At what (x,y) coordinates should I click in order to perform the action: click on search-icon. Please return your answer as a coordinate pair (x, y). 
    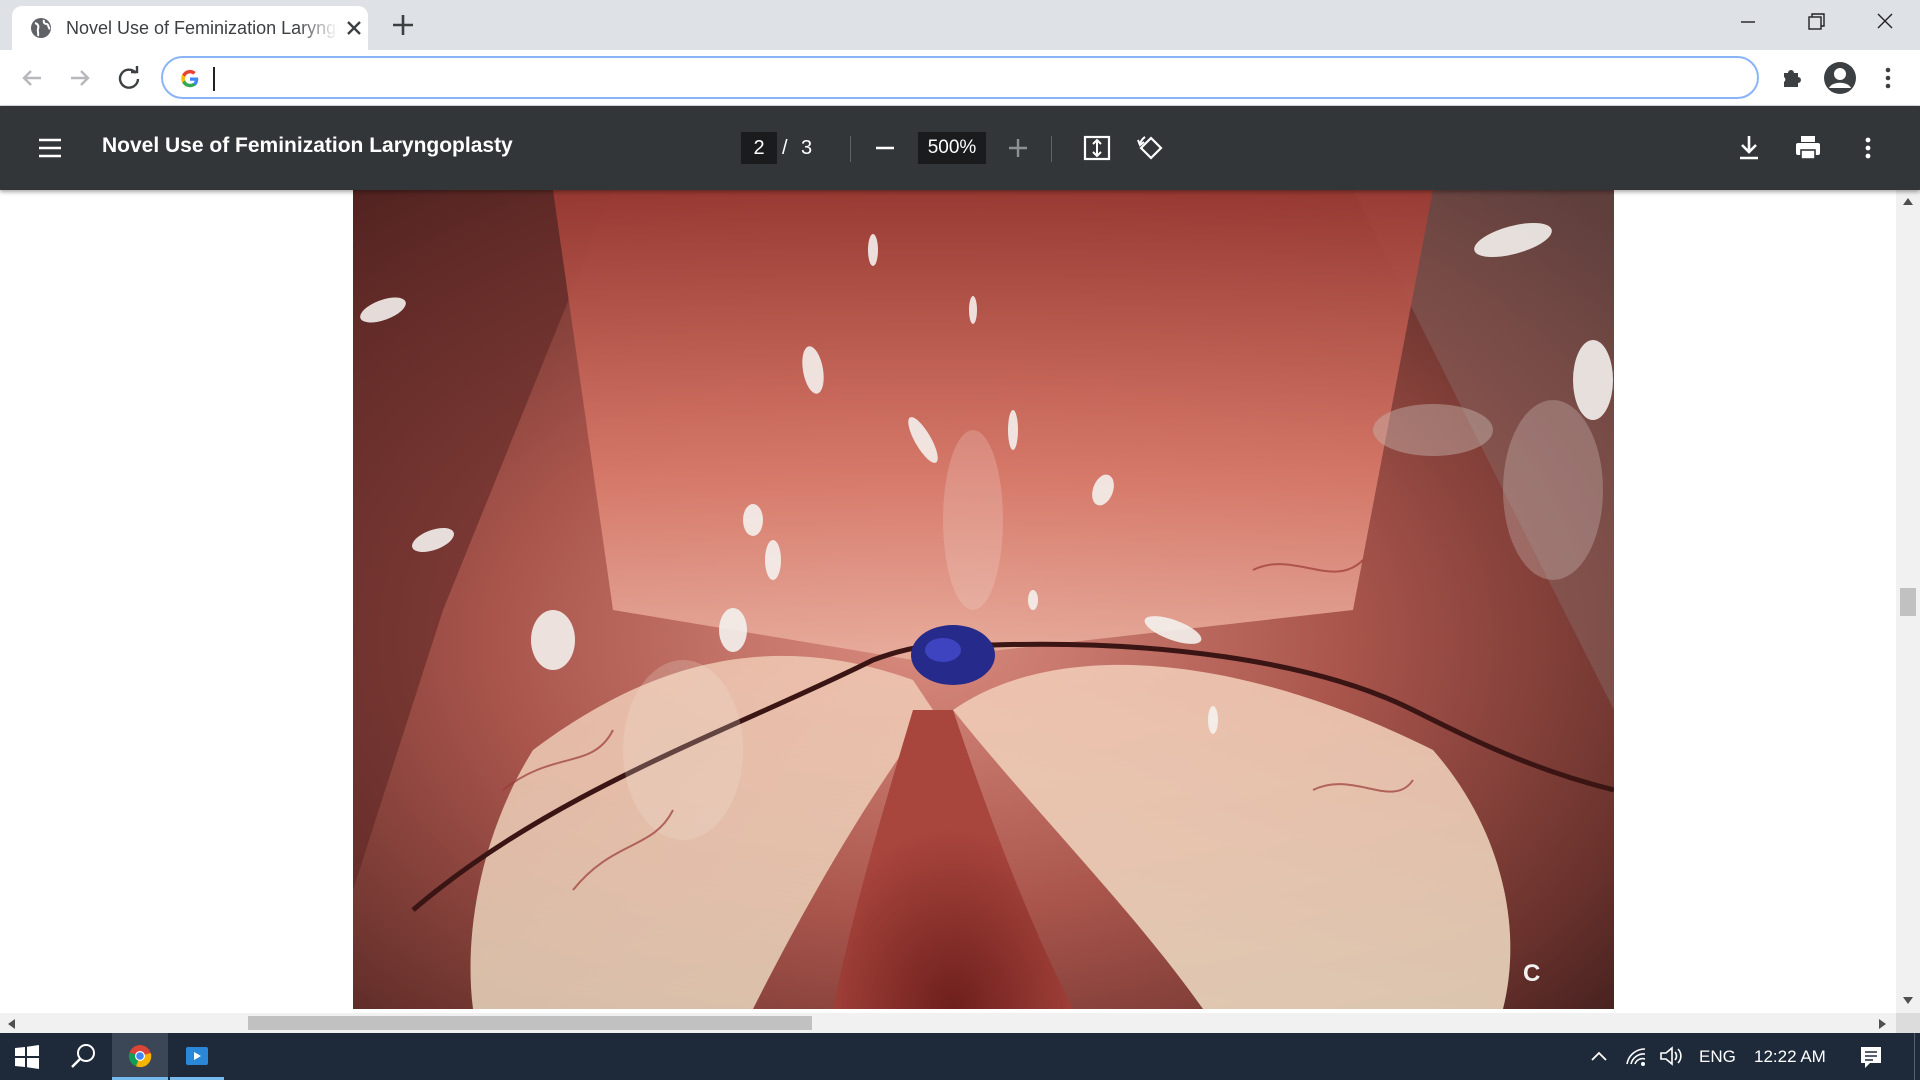
    Looking at the image, I should click on (83, 1056).